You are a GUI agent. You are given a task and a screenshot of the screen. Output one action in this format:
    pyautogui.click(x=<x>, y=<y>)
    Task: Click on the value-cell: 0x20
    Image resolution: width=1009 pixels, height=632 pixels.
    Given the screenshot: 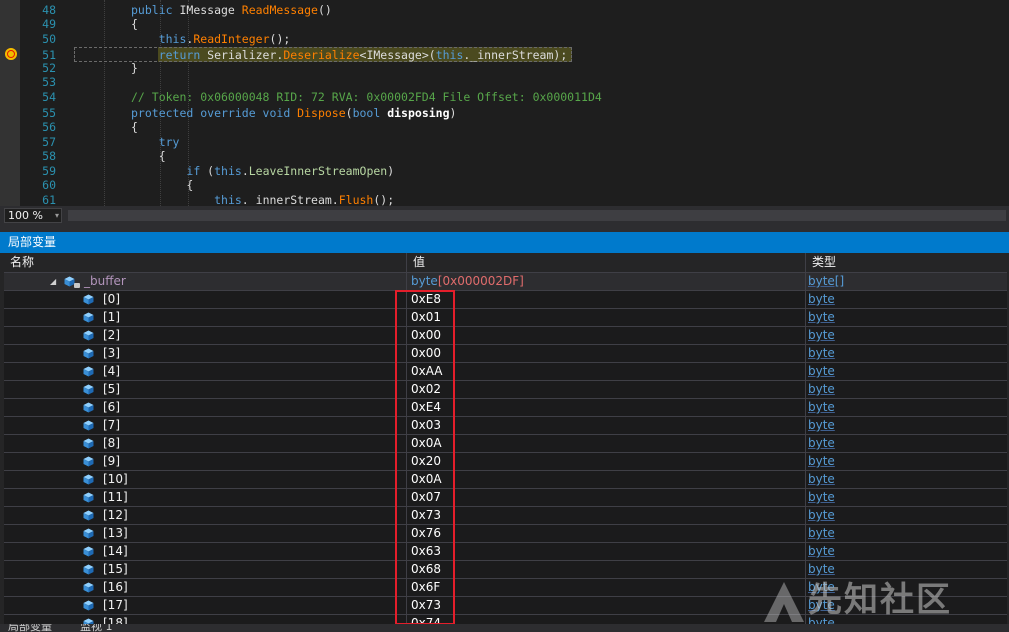 What is the action you would take?
    pyautogui.click(x=606, y=461)
    